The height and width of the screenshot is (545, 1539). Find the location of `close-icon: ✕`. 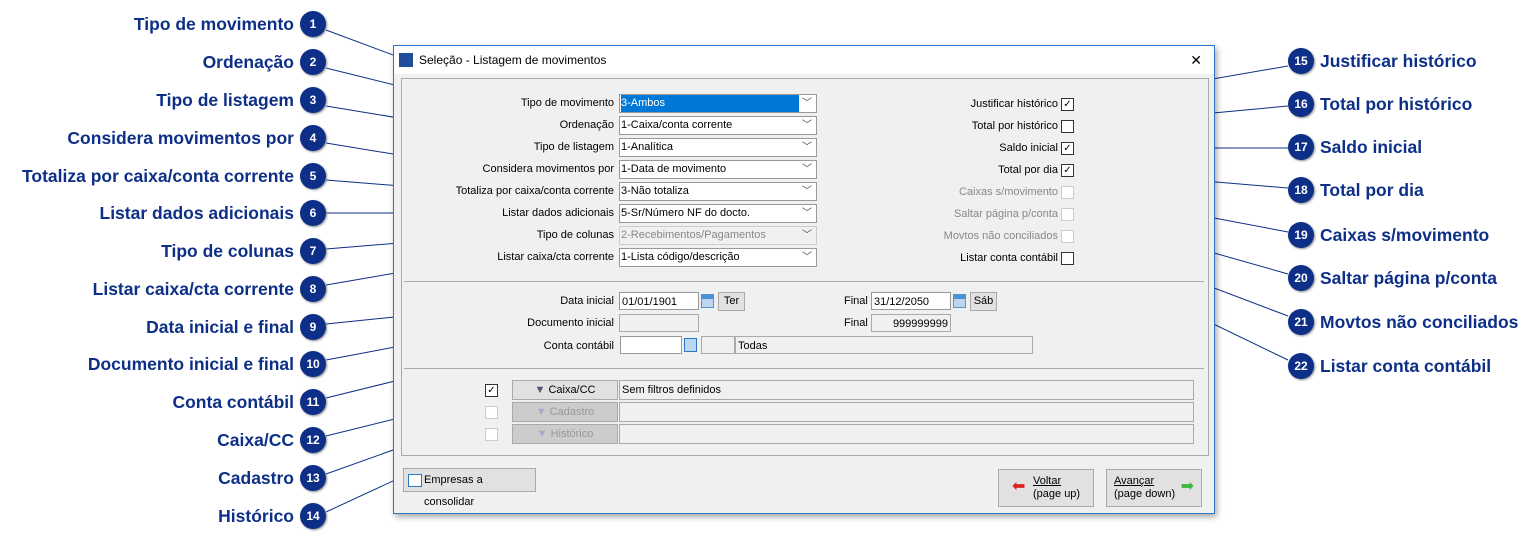

close-icon: ✕ is located at coordinates (1196, 60).